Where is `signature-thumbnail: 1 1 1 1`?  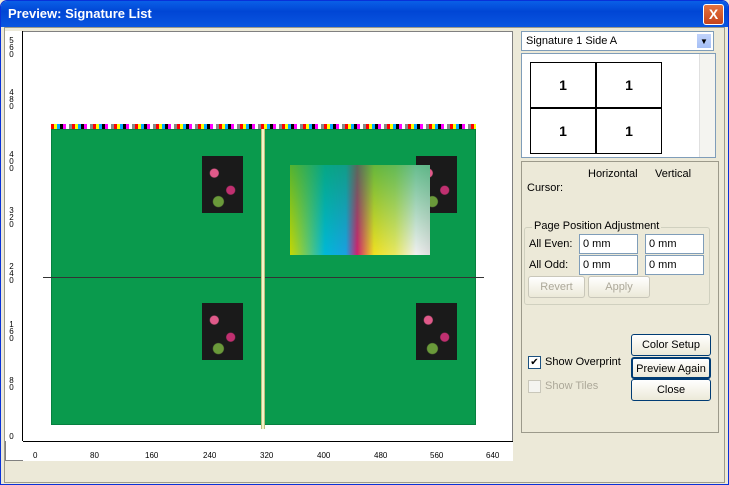
signature-thumbnail: 1 1 1 1 is located at coordinates (618, 105).